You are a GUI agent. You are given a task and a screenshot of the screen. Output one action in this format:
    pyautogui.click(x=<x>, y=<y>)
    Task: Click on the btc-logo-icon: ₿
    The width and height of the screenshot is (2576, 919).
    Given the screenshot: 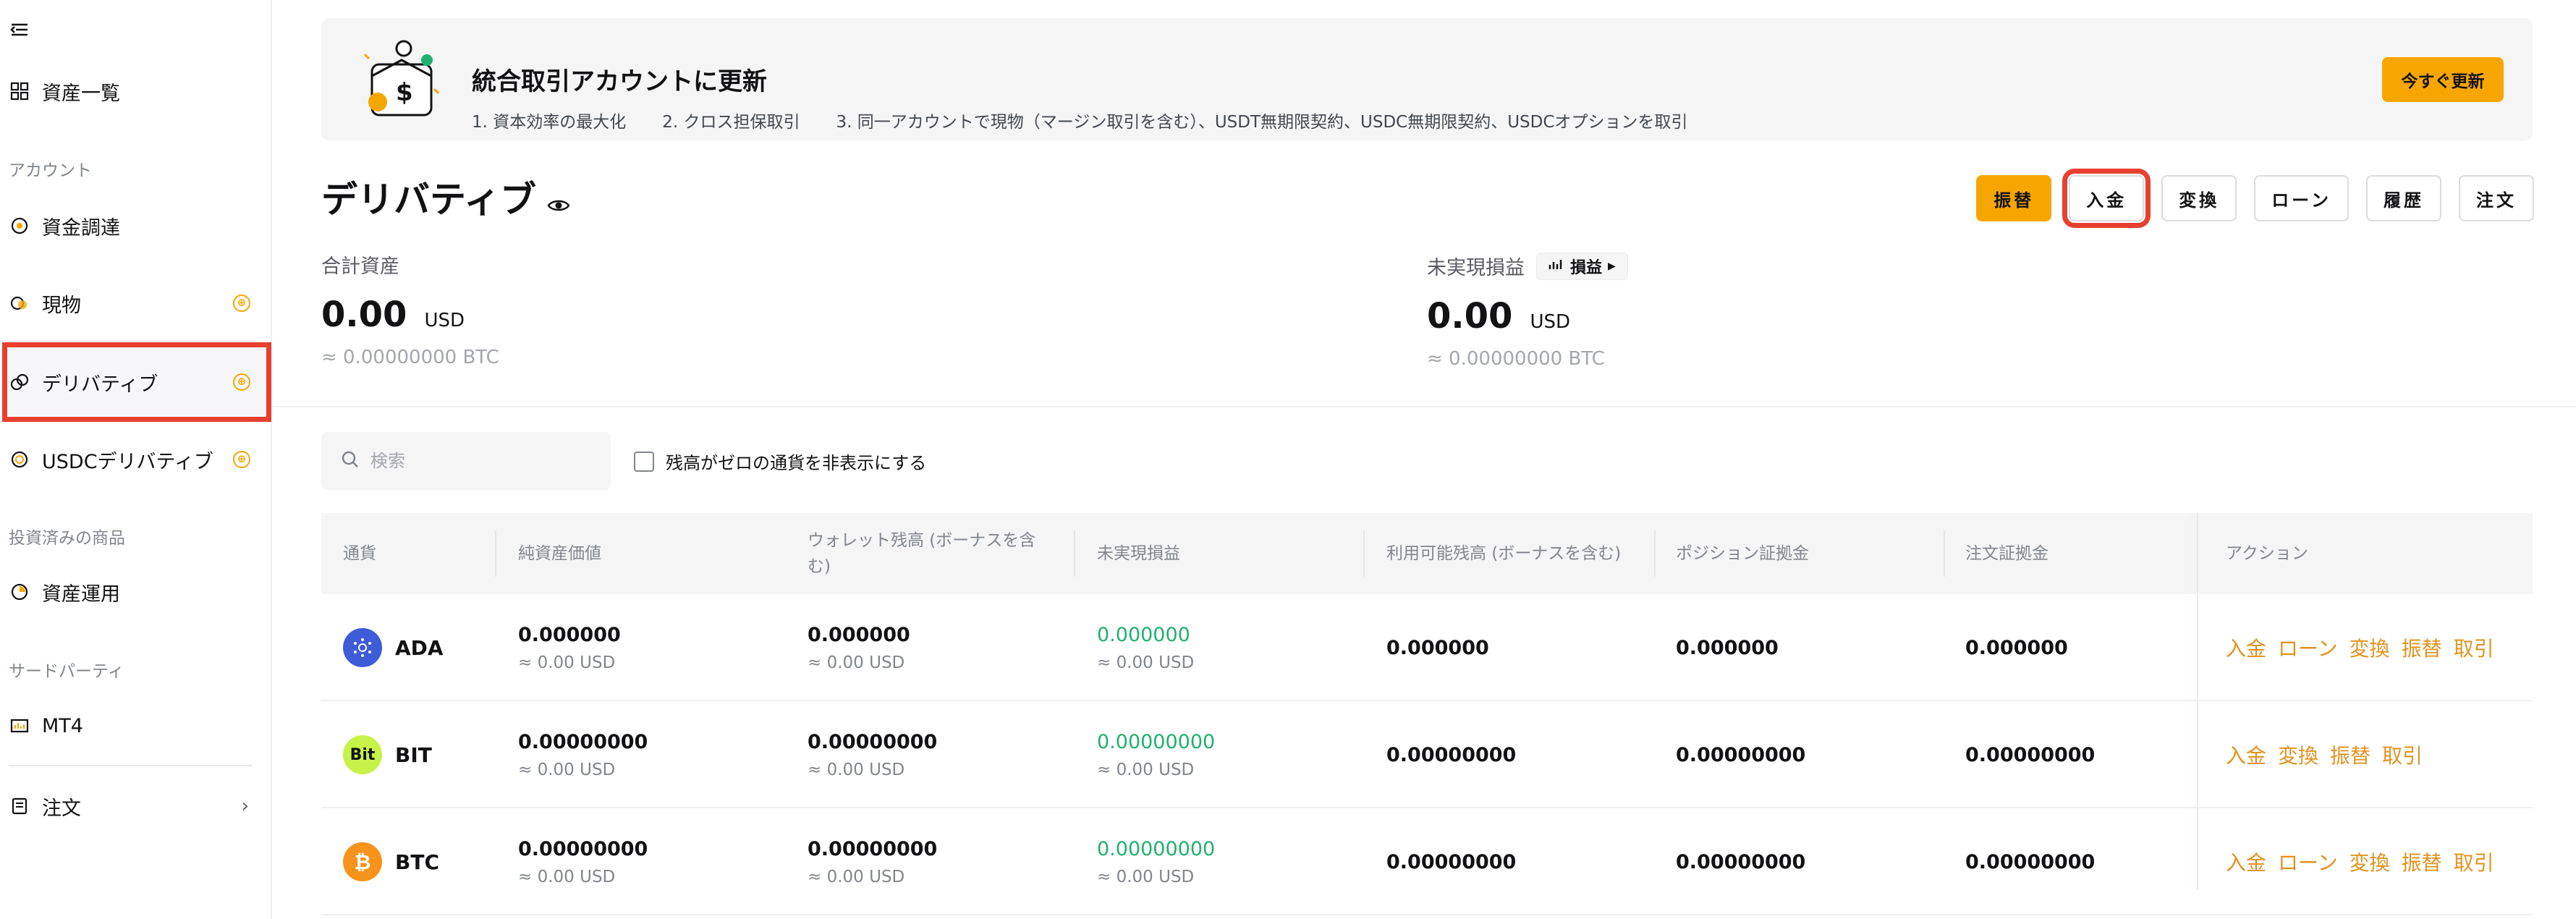 What is the action you would take?
    pyautogui.click(x=362, y=862)
    